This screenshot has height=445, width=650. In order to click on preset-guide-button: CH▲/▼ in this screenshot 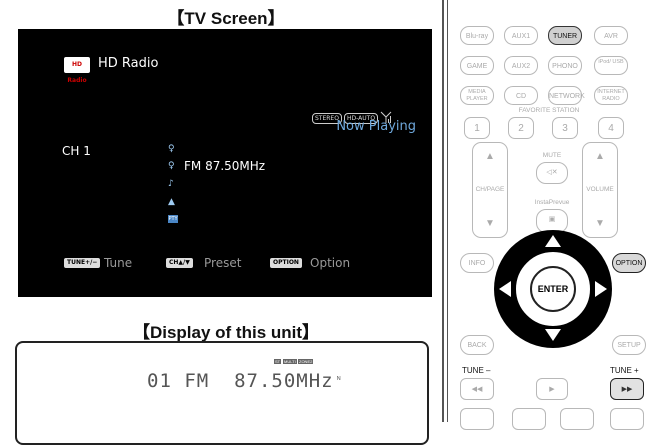, I will do `click(179, 263)`.